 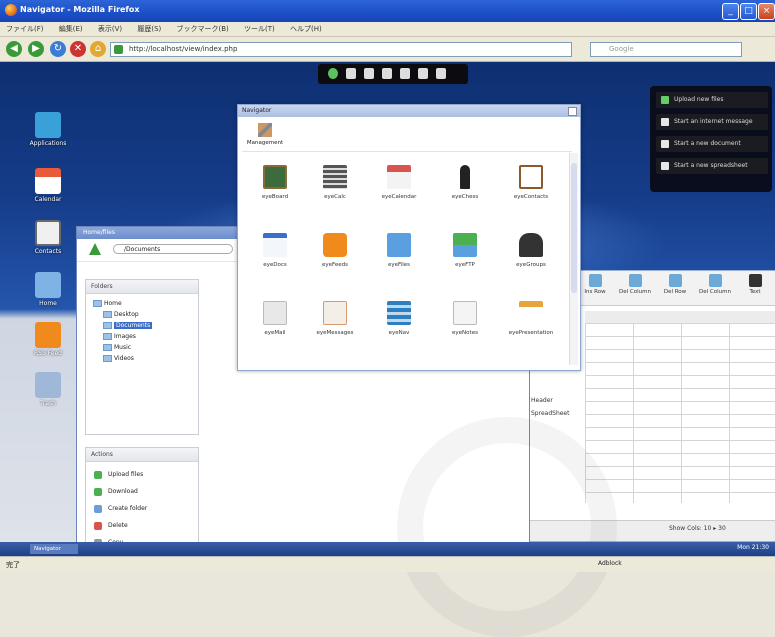 What do you see at coordinates (755, 284) in the screenshot?
I see `text-button: Text` at bounding box center [755, 284].